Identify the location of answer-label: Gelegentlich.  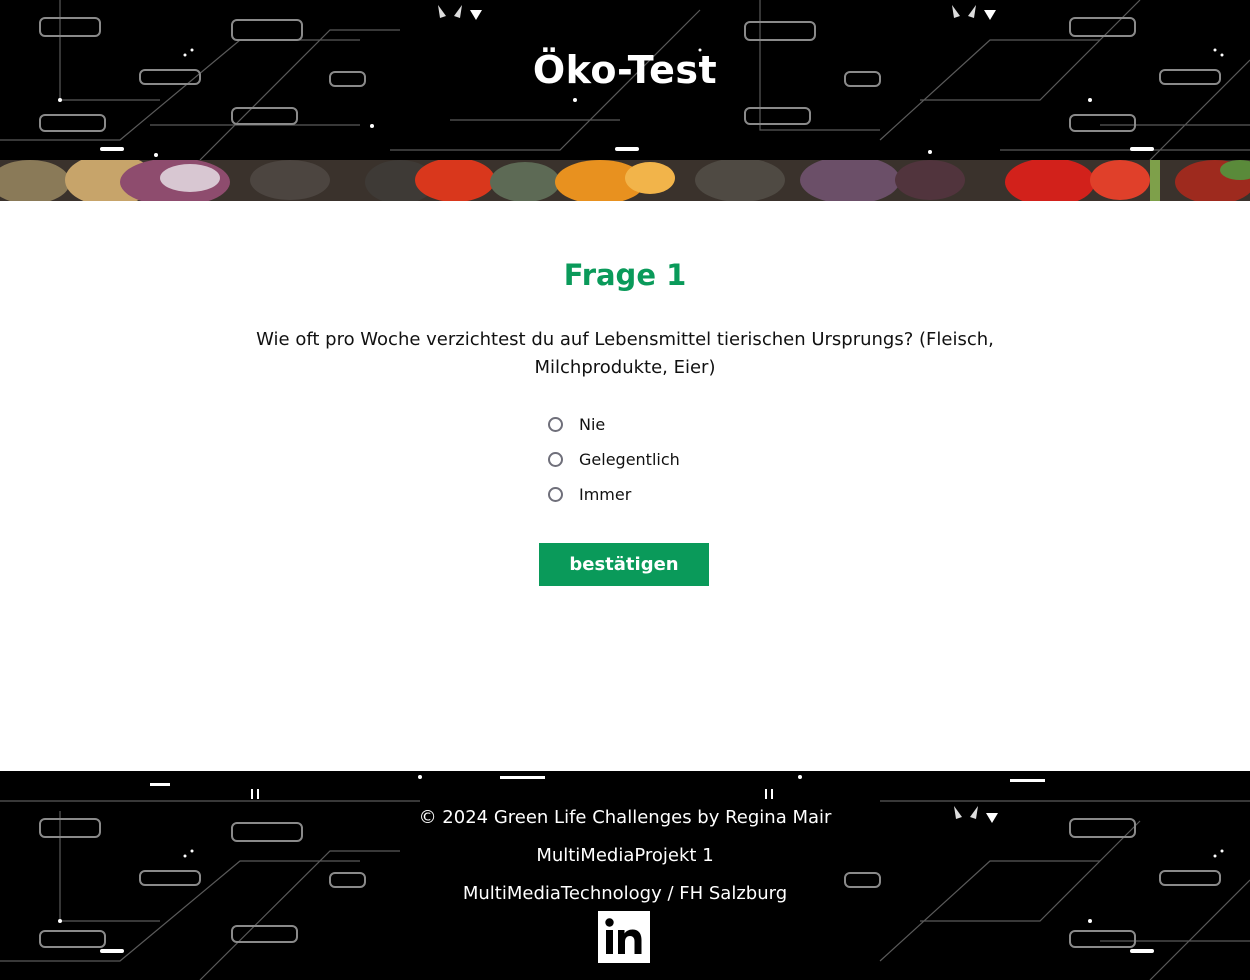
(629, 459).